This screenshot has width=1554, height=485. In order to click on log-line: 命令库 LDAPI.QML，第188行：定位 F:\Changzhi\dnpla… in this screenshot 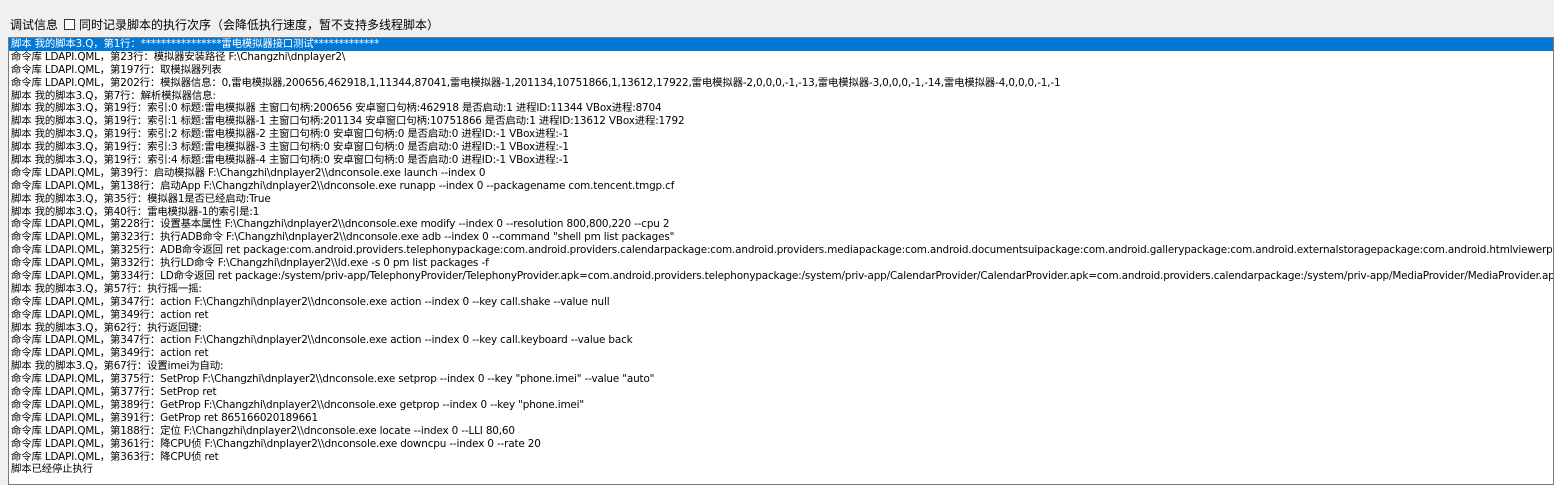, I will do `click(781, 431)`.